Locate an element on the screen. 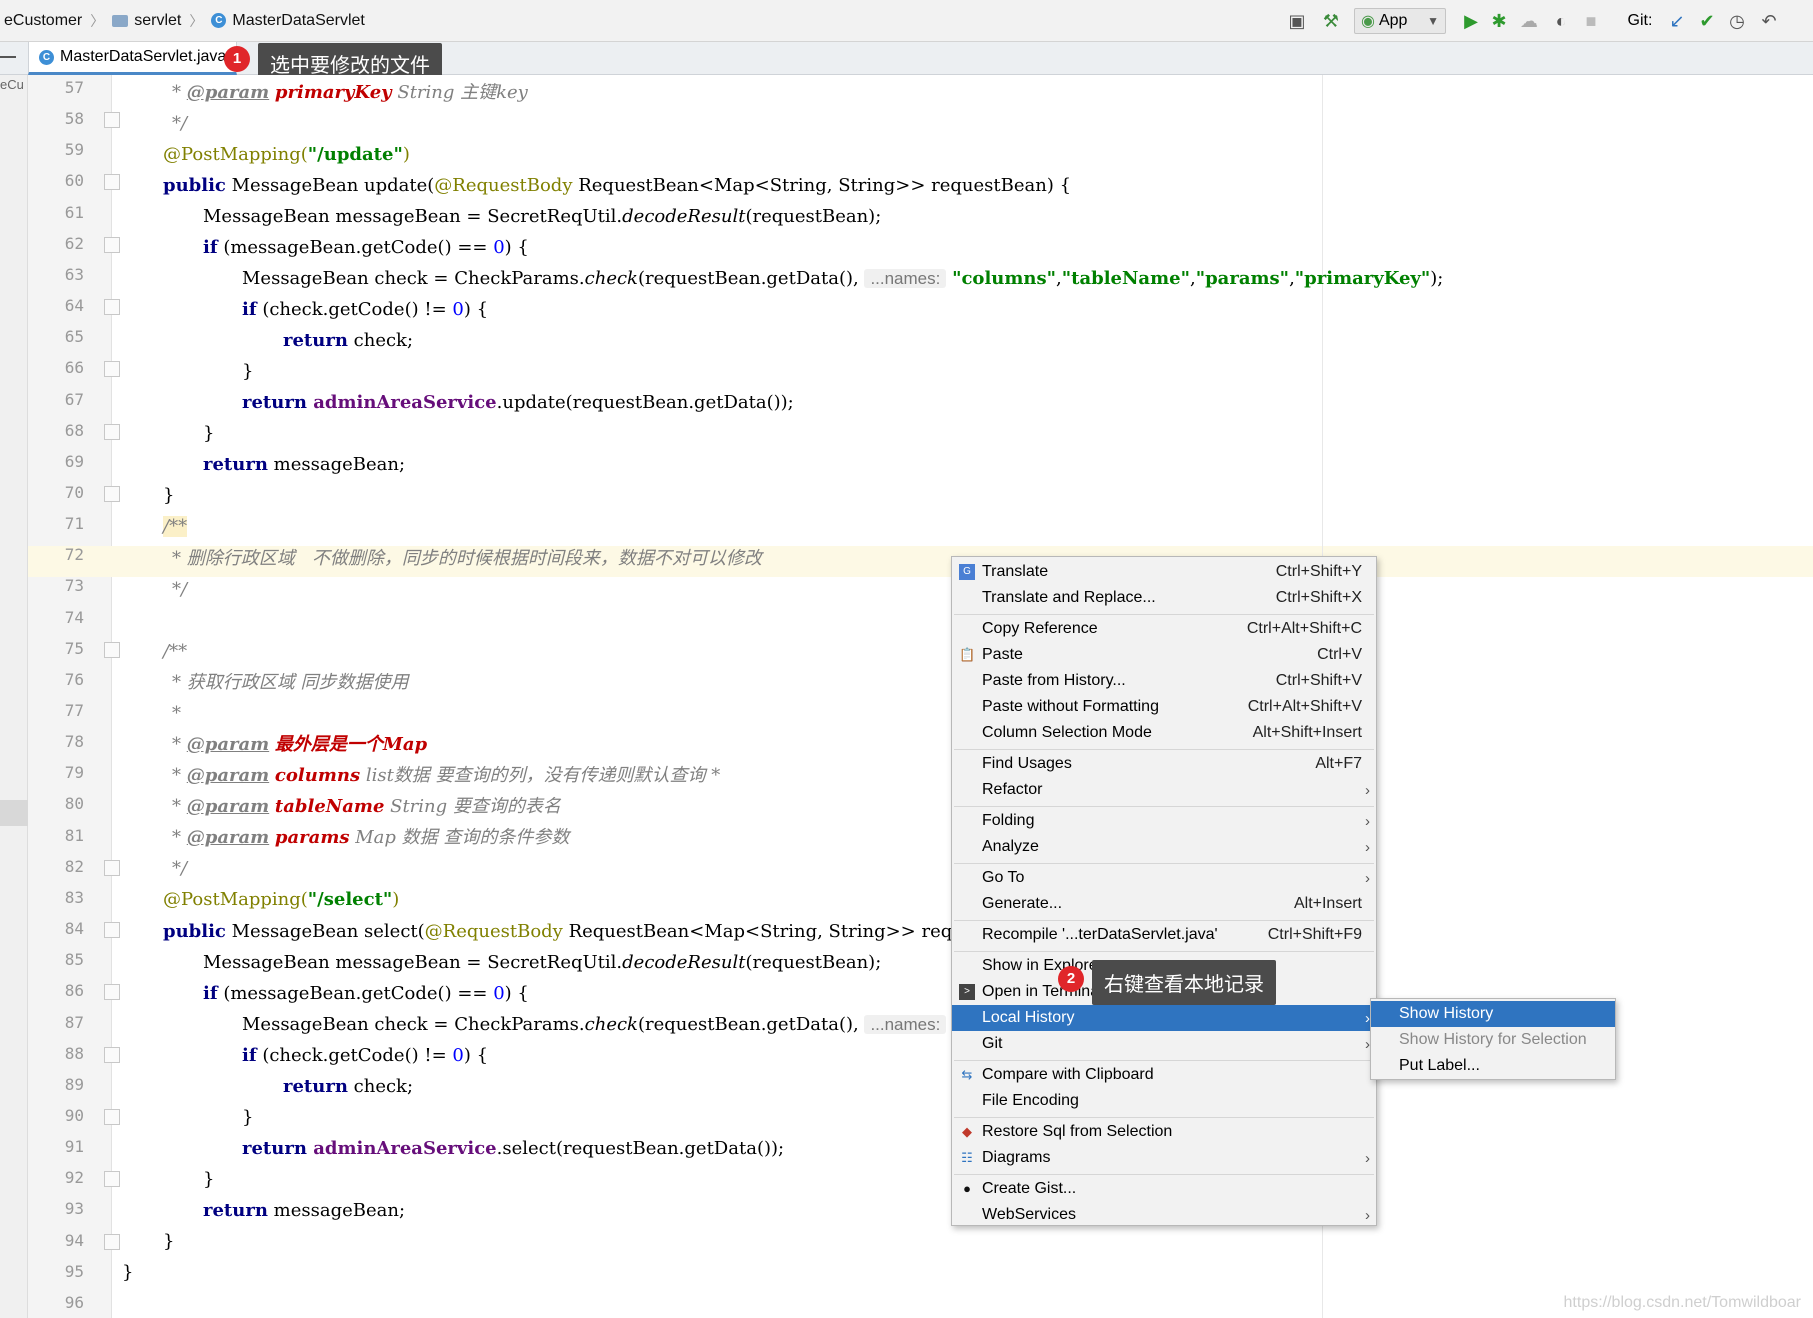 This screenshot has height=1318, width=1813. chevron-right-icon: 〉 is located at coordinates (196, 20).